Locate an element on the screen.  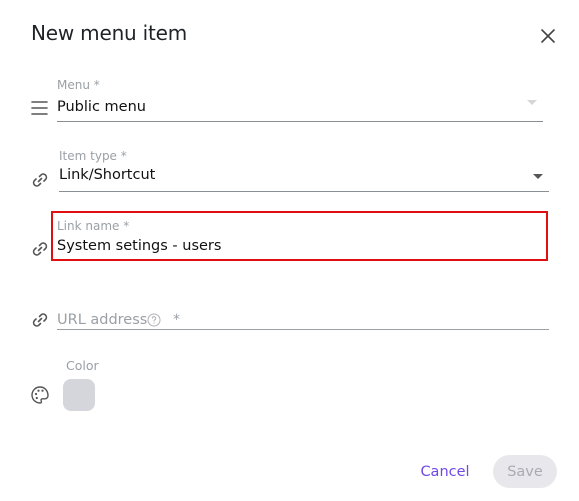
item-type-field-value: Link/Shortcut is located at coordinates (107, 175).